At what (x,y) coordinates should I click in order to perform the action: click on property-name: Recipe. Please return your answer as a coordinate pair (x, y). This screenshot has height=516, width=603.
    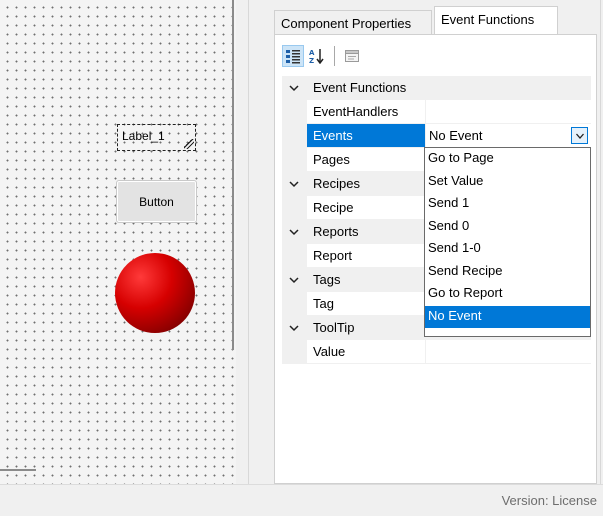
    Looking at the image, I should click on (366, 208).